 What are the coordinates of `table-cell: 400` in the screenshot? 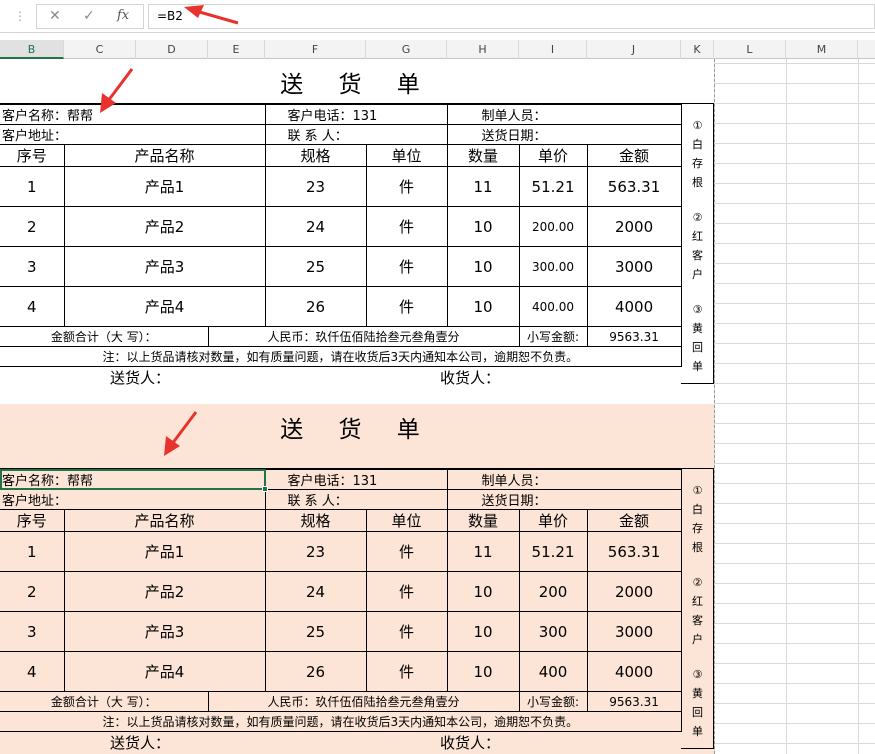 It's located at (553, 671).